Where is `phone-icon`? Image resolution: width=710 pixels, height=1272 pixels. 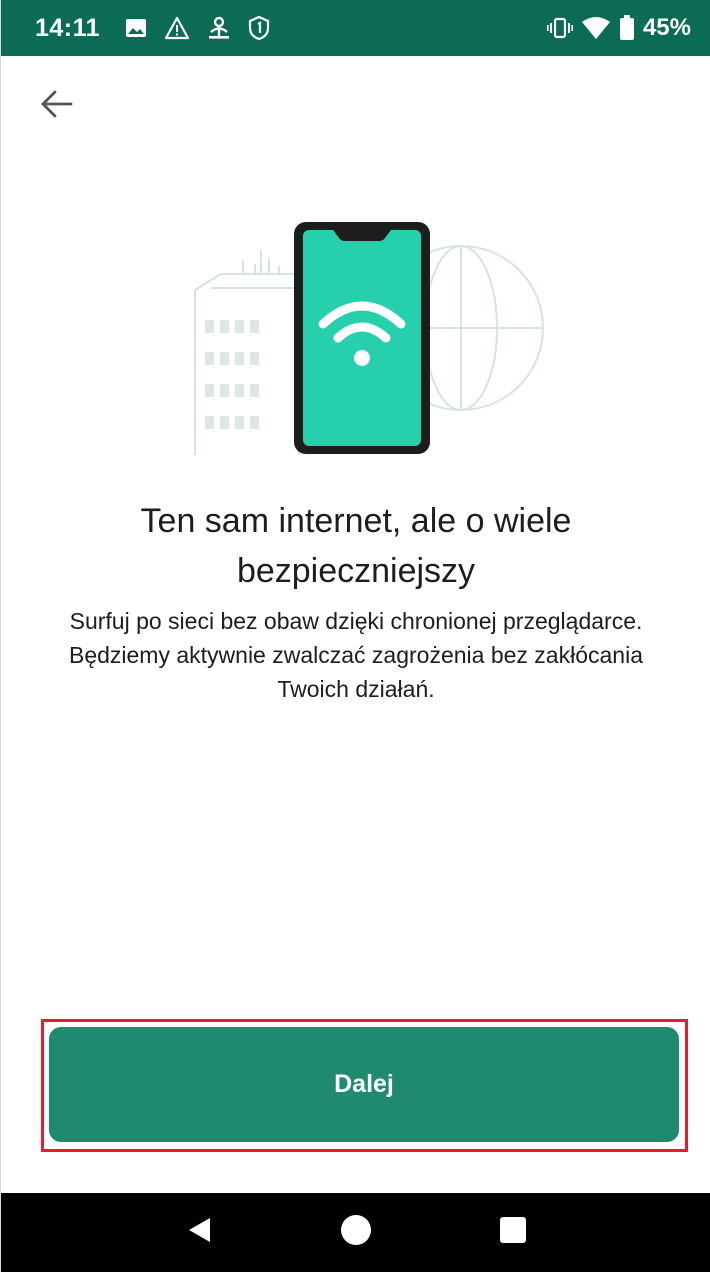
phone-icon is located at coordinates (362, 338).